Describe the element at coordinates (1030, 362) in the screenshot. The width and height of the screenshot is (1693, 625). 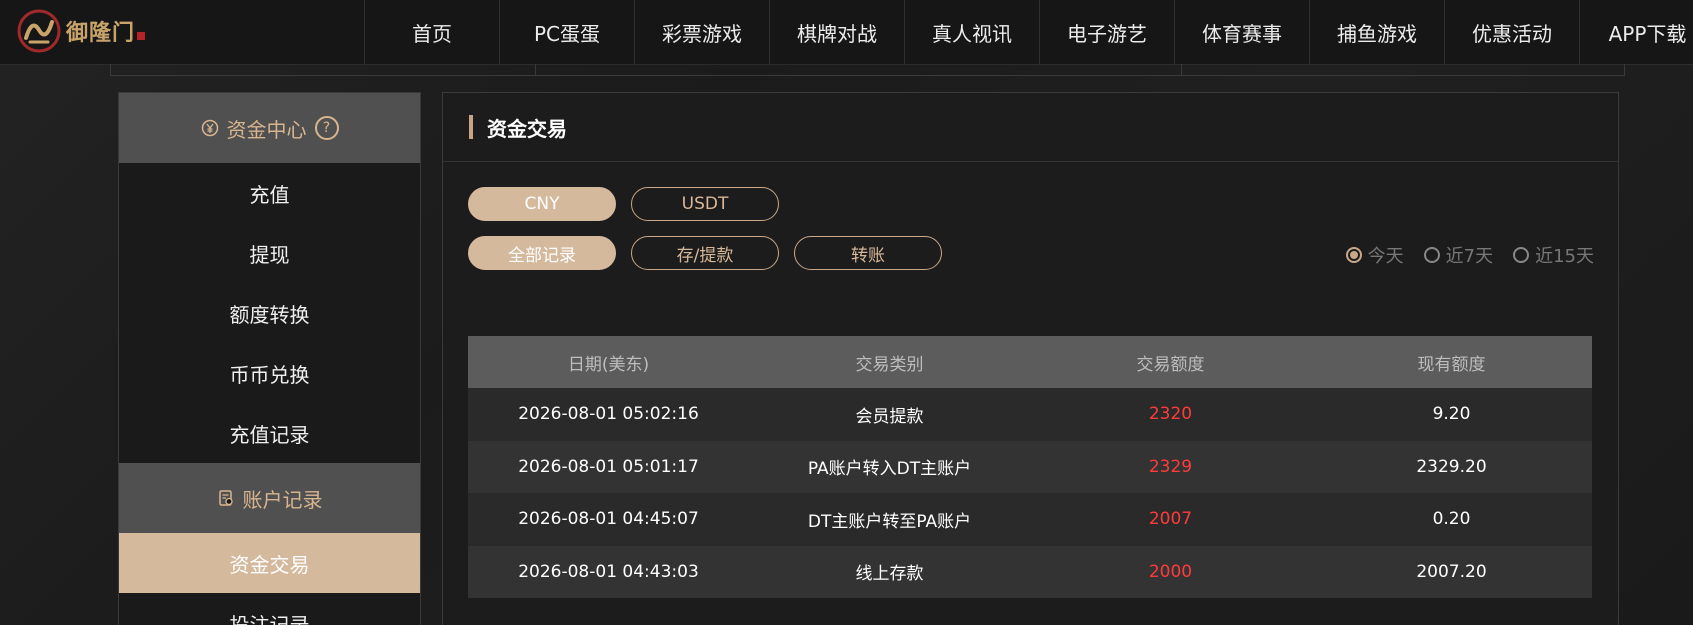
I see `table-header: 日期(美东) 交易类别 交易额度 现有额度` at that location.